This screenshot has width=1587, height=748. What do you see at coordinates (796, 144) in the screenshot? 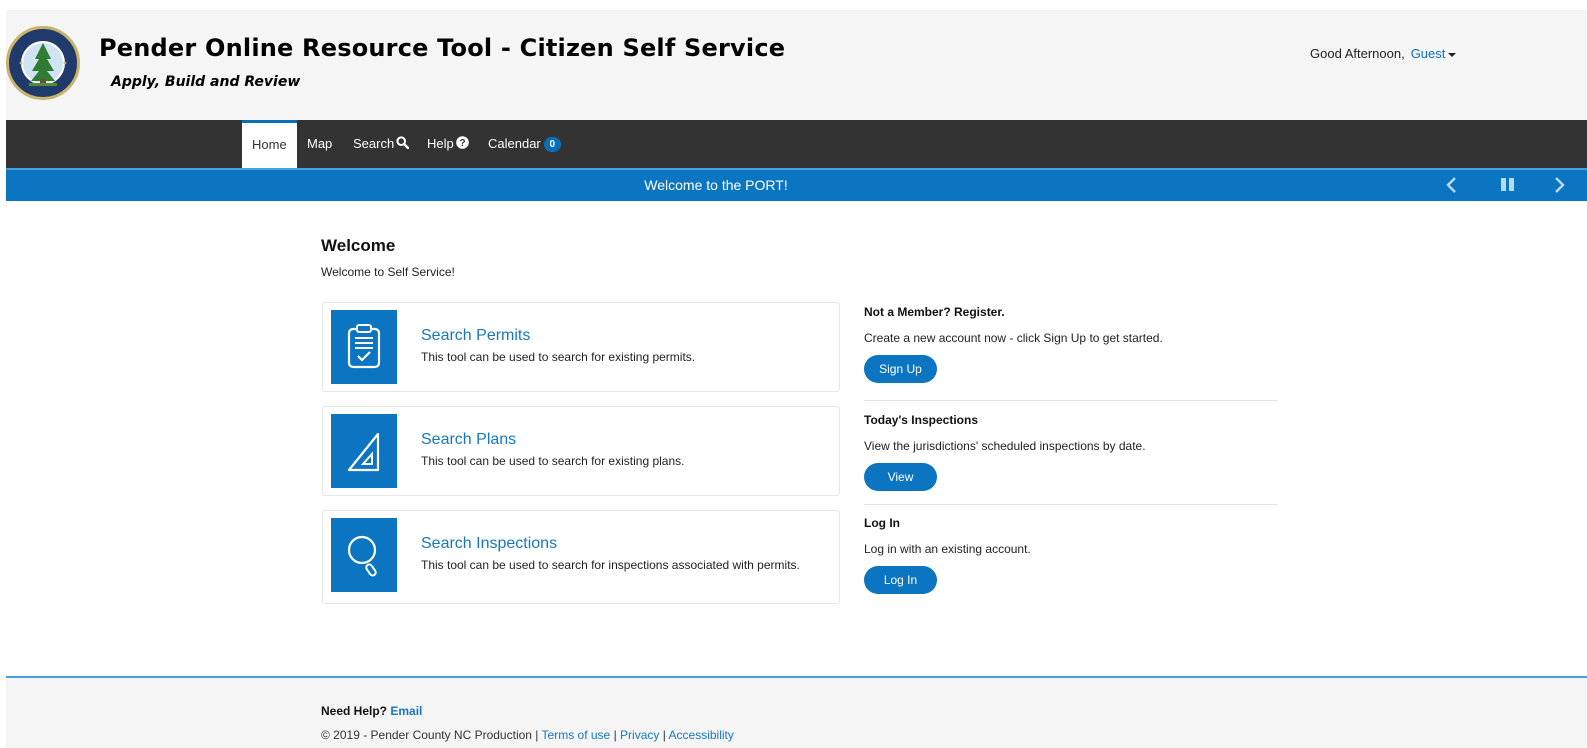
I see `main-navigation: Home Map Search Help? Calendar 0` at bounding box center [796, 144].